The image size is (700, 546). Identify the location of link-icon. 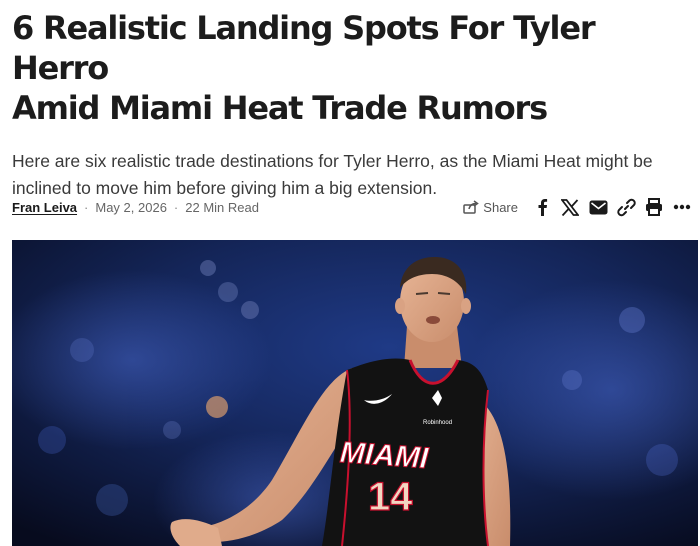
(626, 207).